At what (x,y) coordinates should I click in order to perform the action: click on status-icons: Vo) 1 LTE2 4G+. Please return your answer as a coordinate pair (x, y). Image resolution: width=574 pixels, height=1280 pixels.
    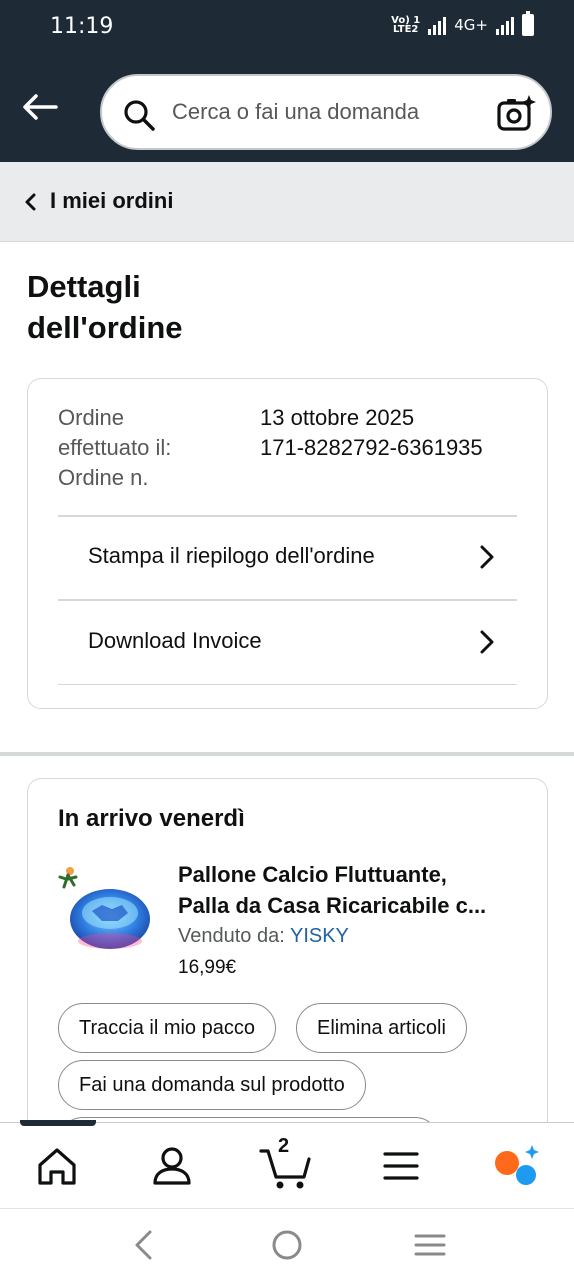
    Looking at the image, I should click on (462, 23).